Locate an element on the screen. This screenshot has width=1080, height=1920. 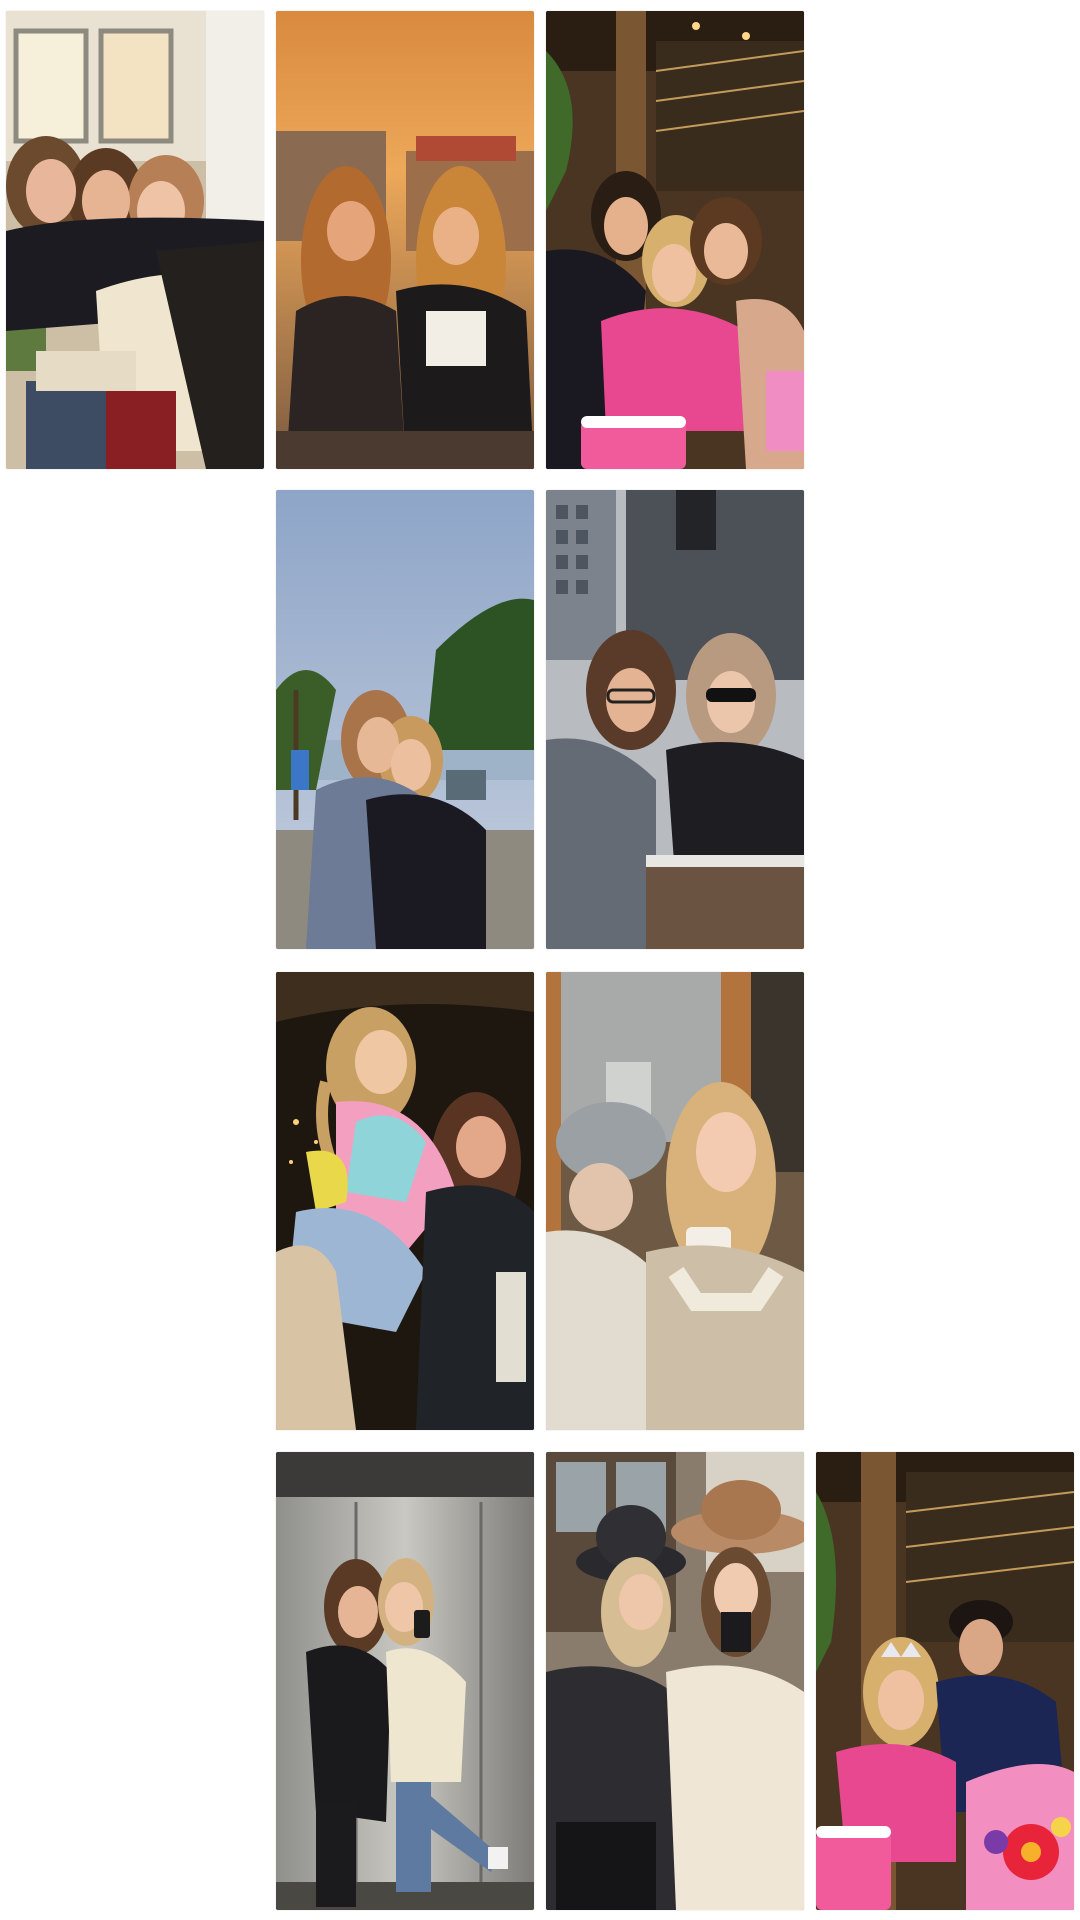
photo-seaside-hug is located at coordinates (405, 719).